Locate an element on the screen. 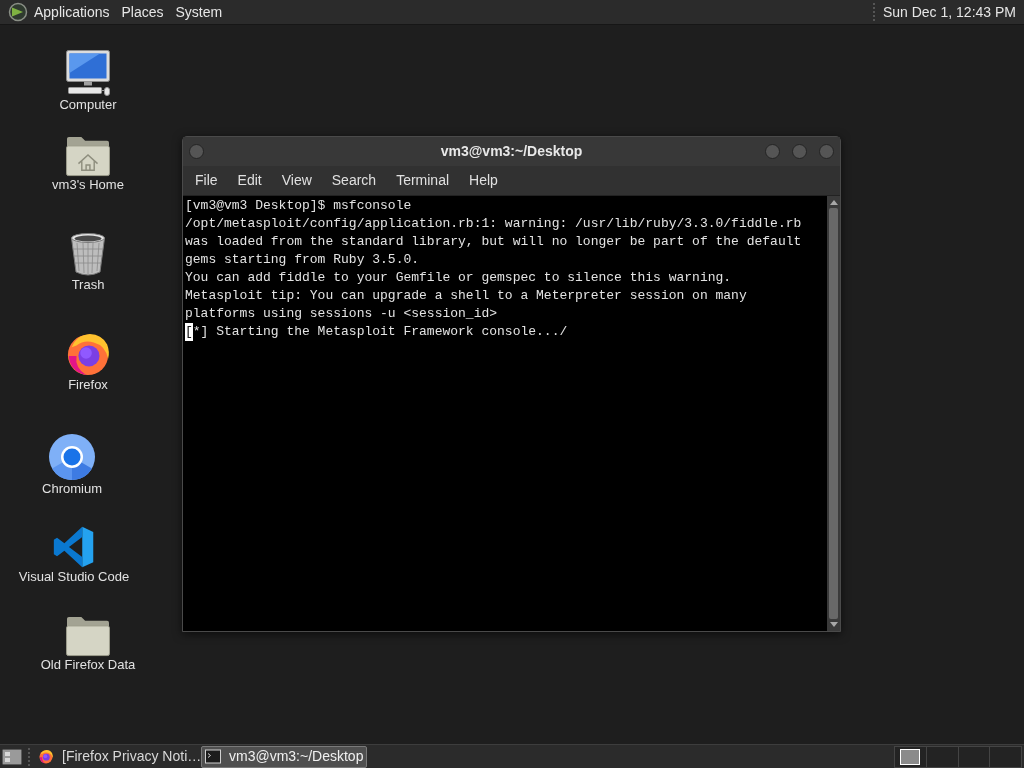 This screenshot has height=768, width=1024. show-desktop-icon is located at coordinates (12, 756).